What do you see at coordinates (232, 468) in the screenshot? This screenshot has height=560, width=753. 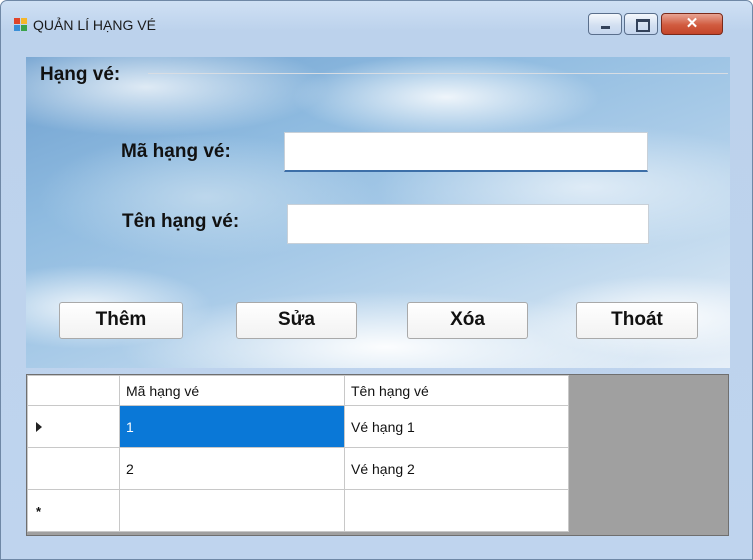 I see `cell-ma-hang-ve: 2` at bounding box center [232, 468].